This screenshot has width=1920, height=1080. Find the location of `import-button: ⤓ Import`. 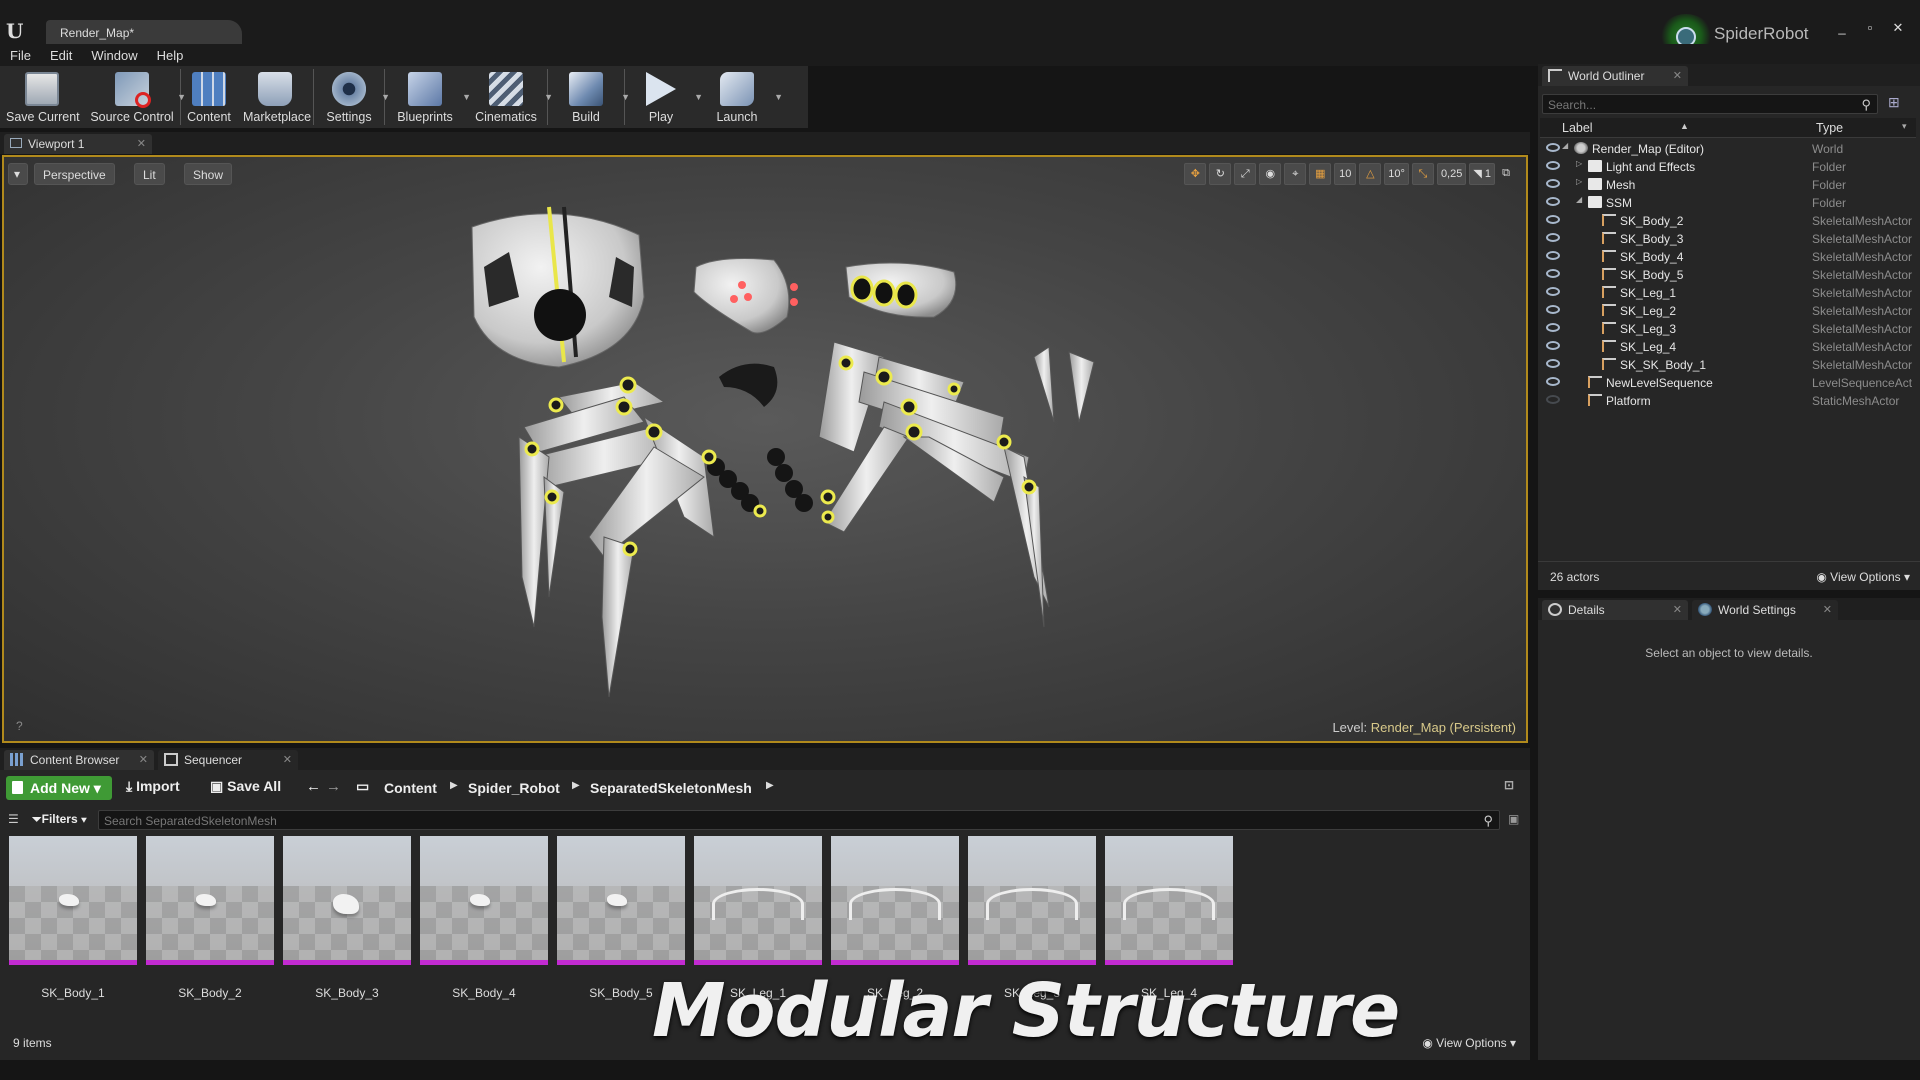

import-button: ⤓ Import is located at coordinates (153, 786).